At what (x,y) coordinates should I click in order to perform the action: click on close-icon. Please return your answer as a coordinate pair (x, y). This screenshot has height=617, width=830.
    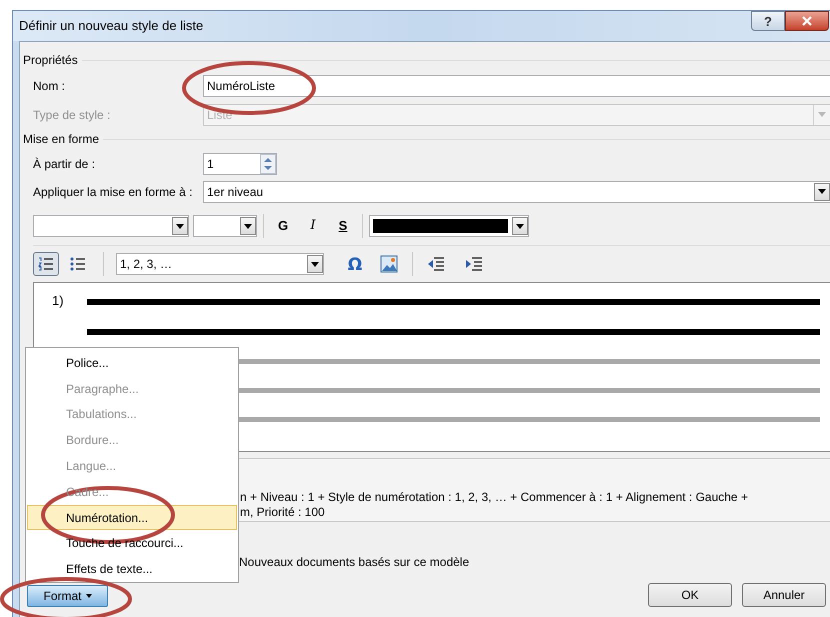
    Looking at the image, I should click on (807, 21).